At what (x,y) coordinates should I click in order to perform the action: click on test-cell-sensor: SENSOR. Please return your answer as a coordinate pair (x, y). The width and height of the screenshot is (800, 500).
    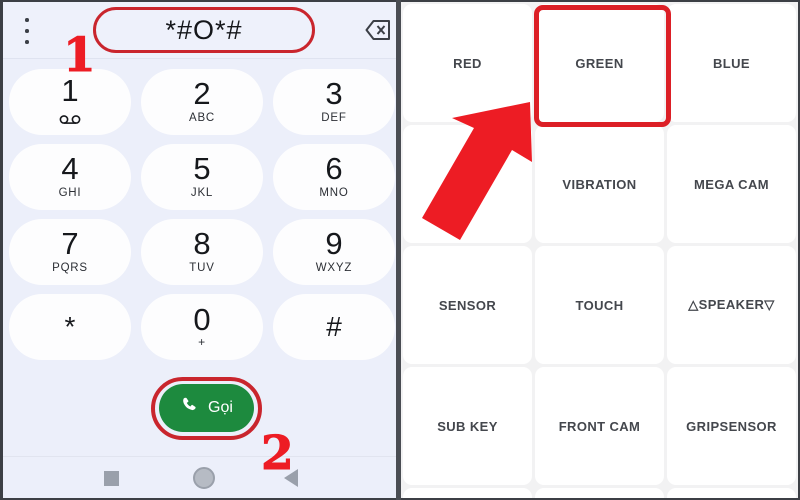
    Looking at the image, I should click on (467, 305).